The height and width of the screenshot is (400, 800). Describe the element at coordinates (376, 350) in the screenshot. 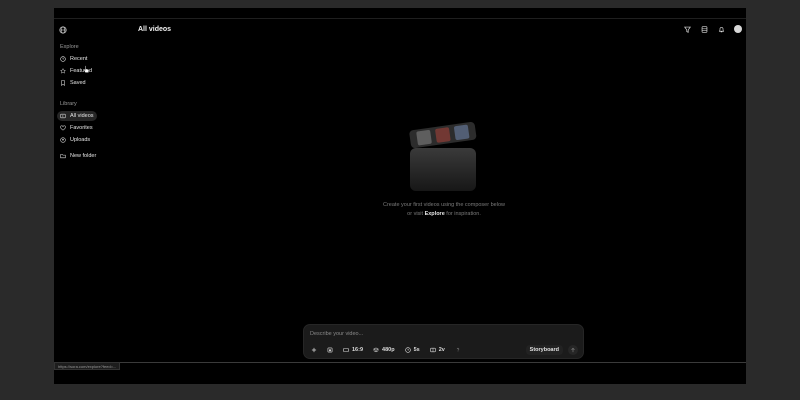

I see `resolution-icon` at that location.